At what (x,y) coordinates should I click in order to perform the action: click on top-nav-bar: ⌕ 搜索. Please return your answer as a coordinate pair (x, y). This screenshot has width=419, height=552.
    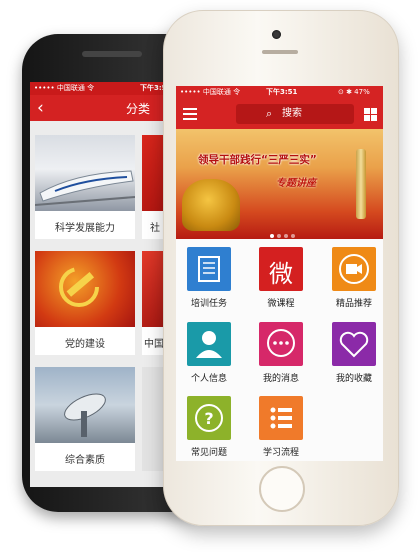
    Looking at the image, I should click on (279, 114).